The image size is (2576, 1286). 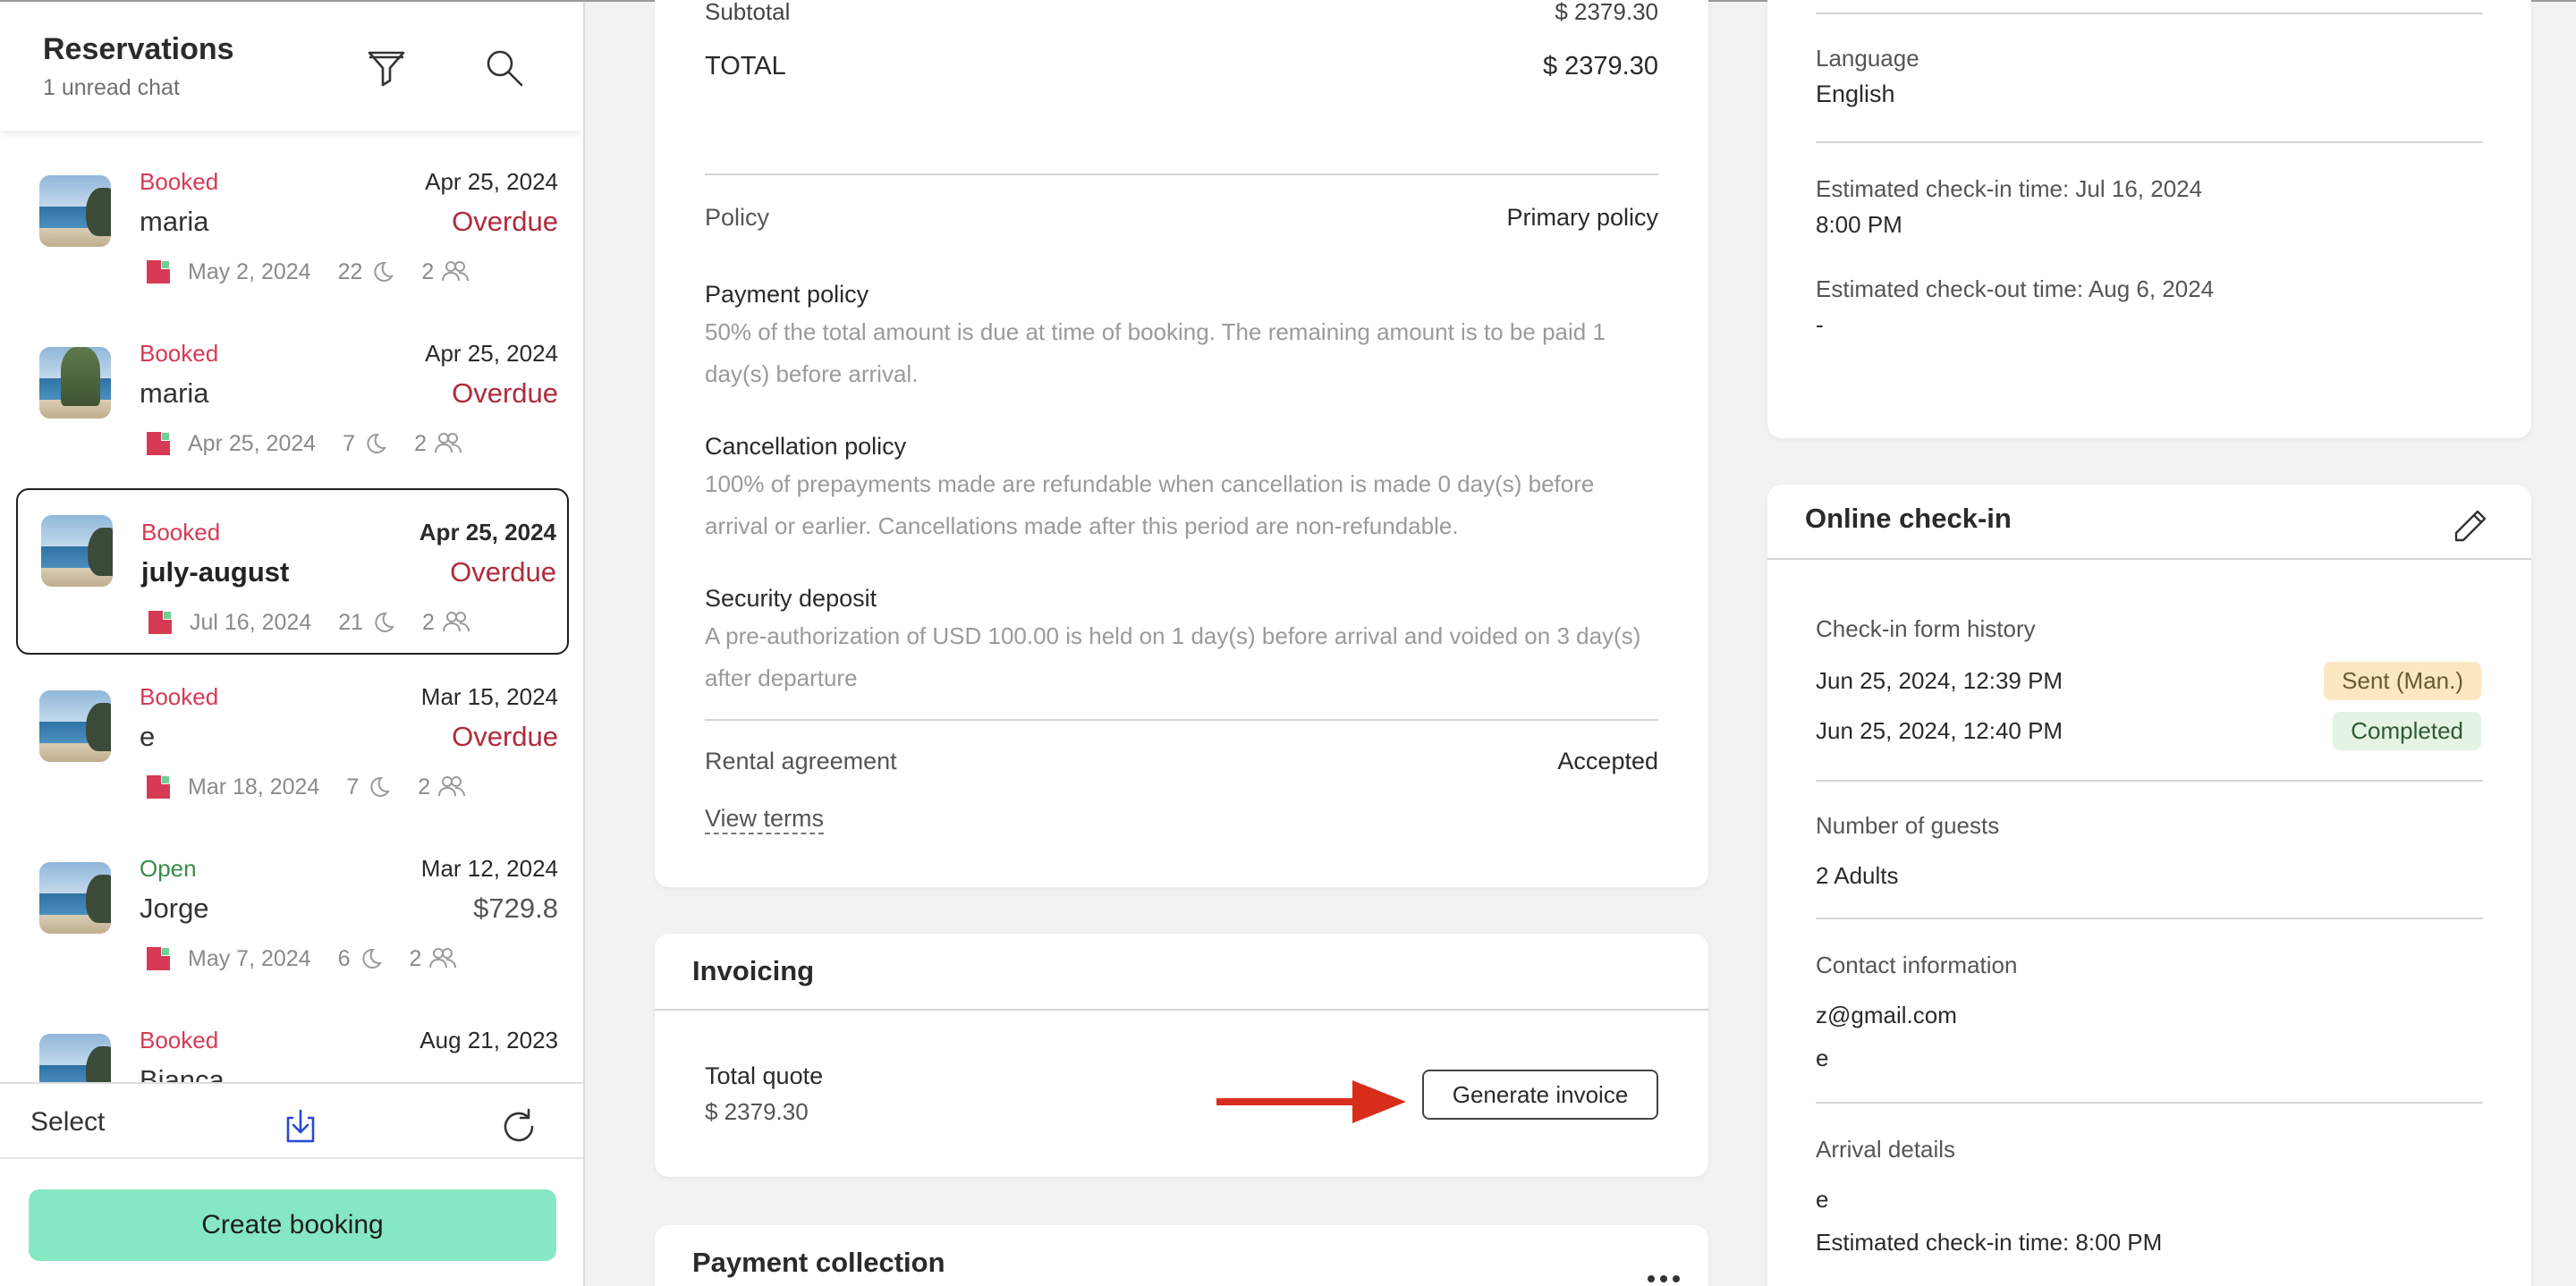 I want to click on subtotal-label: Subtotal, so click(x=748, y=12).